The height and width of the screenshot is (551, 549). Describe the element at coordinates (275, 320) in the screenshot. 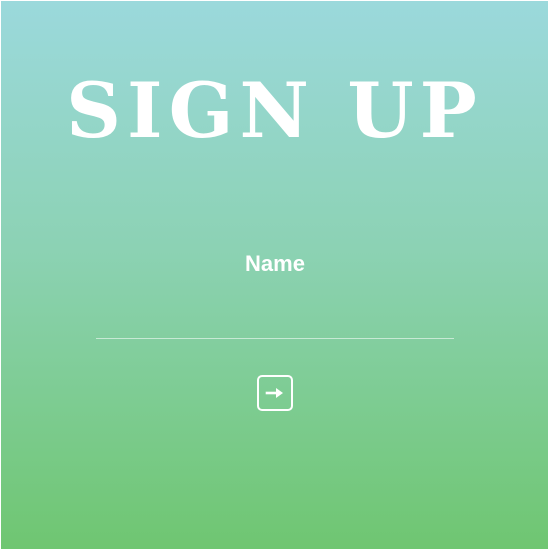

I see `name-input` at that location.